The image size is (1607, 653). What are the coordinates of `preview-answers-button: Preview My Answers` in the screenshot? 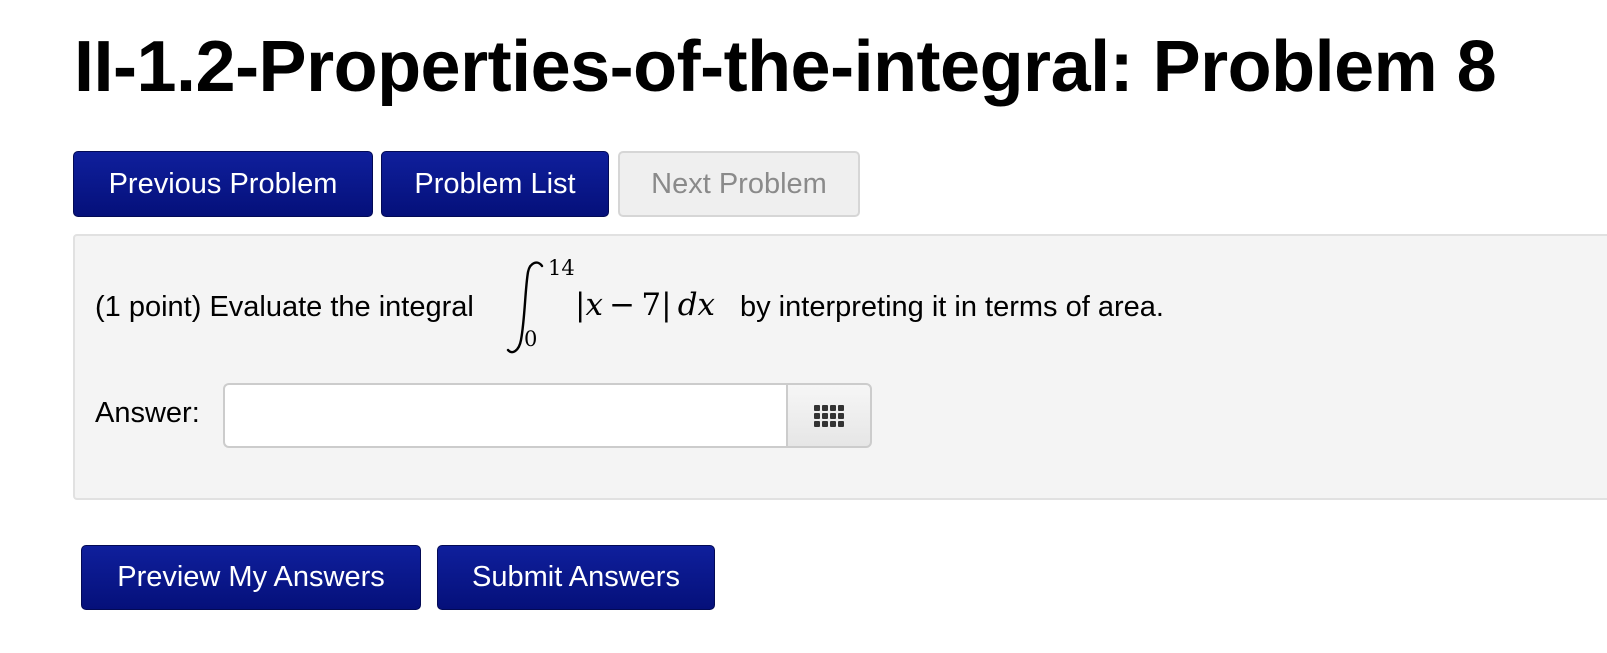 It's located at (251, 577).